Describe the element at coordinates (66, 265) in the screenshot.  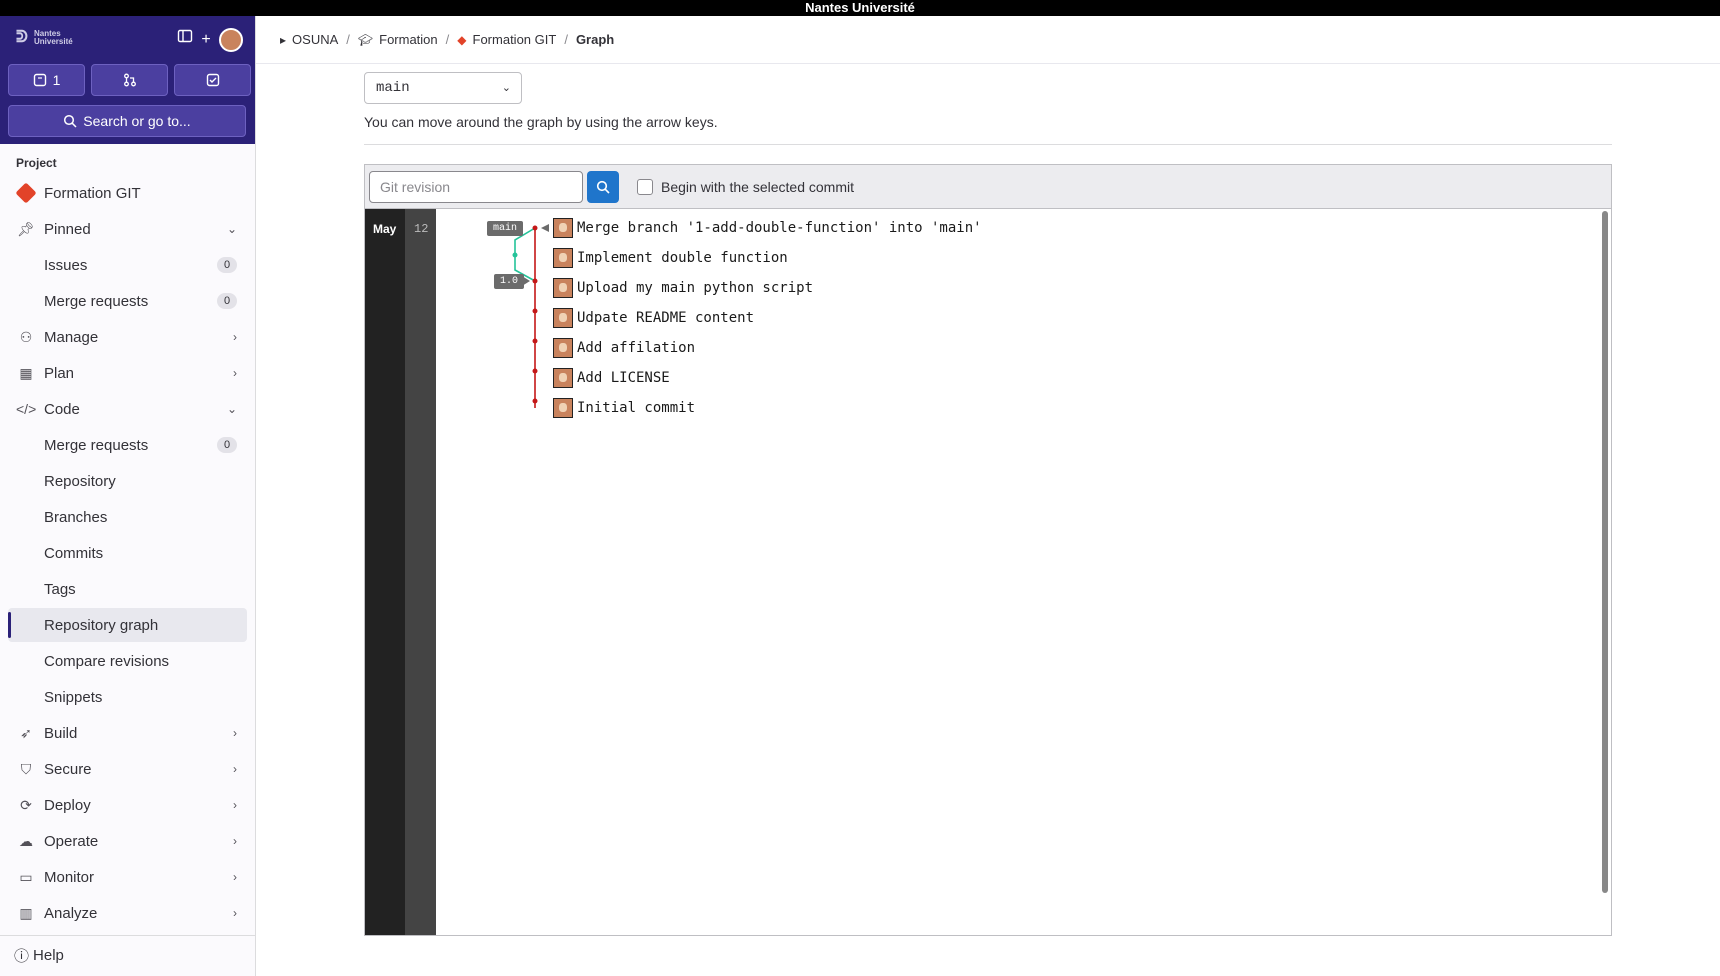
I see `sidebar-item-label: Issues` at that location.